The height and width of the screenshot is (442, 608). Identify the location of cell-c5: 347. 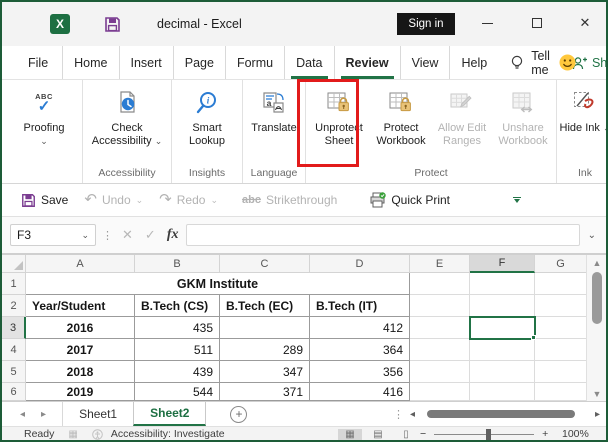
(265, 372).